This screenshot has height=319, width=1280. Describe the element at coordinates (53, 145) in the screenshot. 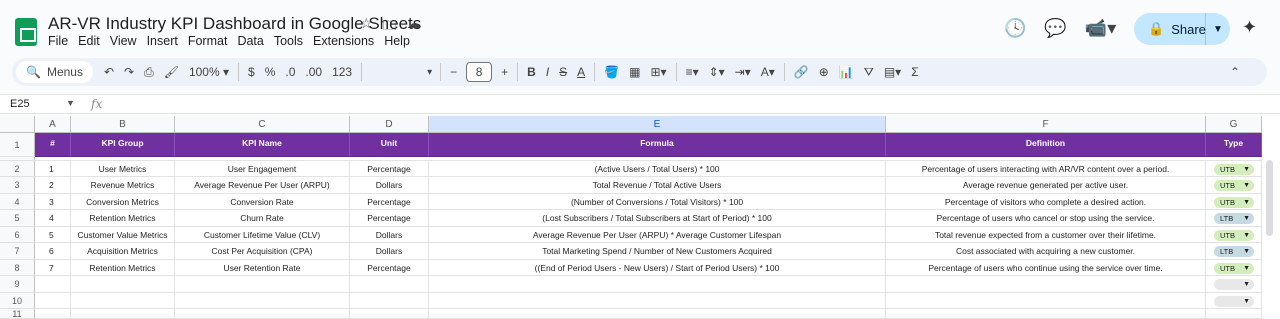

I see `header-num: #` at that location.